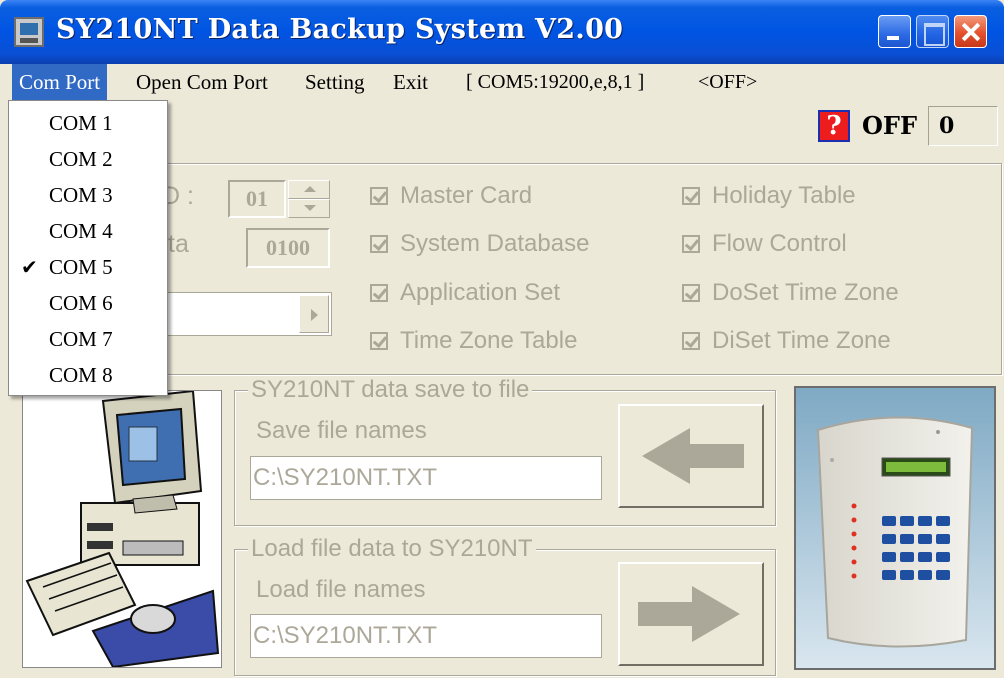  Describe the element at coordinates (410, 83) in the screenshot. I see `menu-exit: Exit` at that location.